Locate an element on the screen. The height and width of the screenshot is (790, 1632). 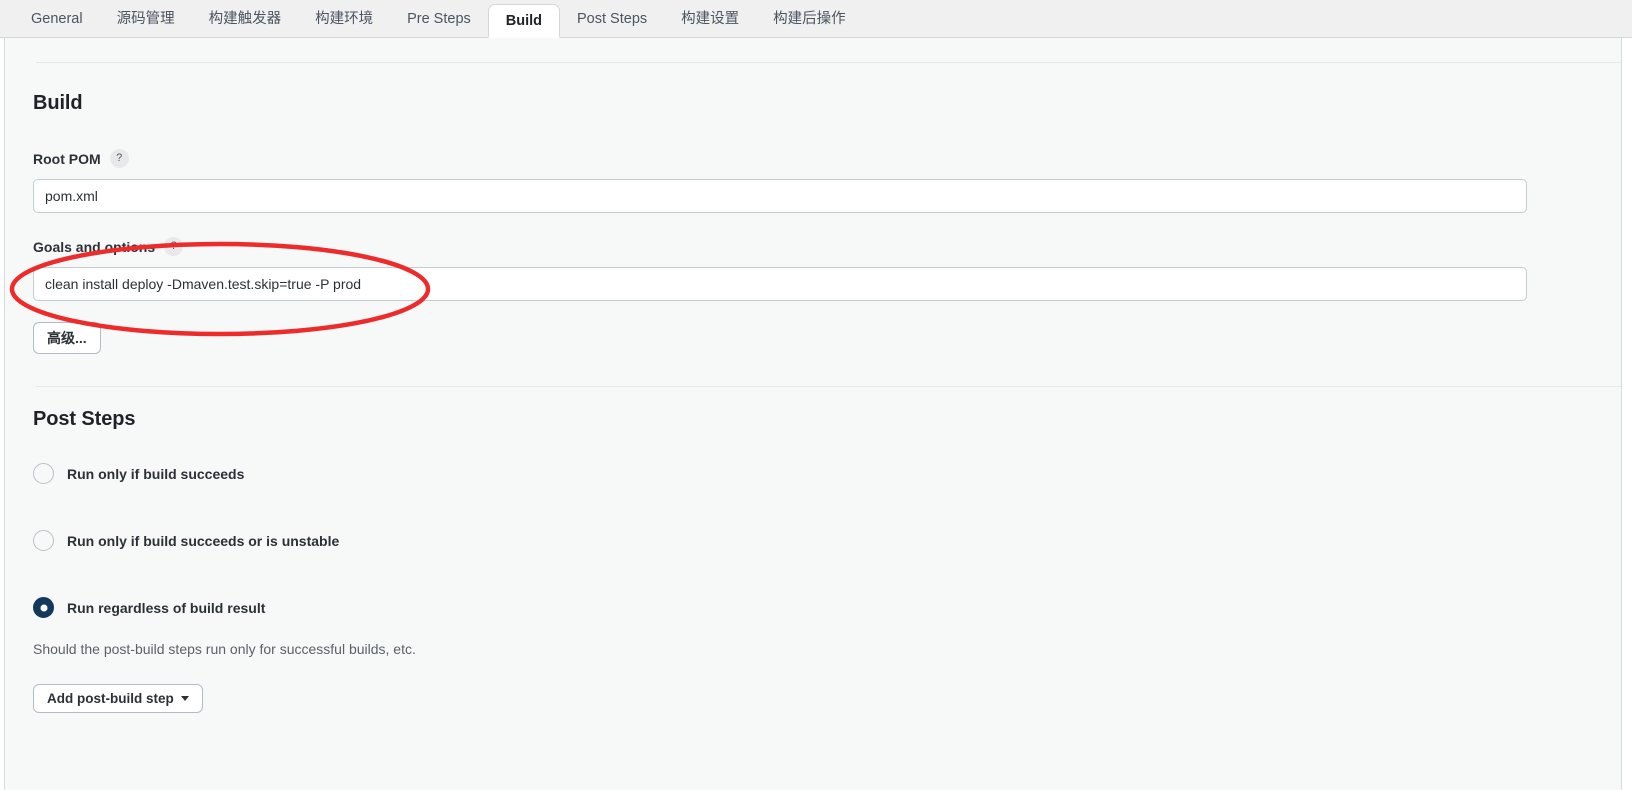
tab-general: General is located at coordinates (57, 18).